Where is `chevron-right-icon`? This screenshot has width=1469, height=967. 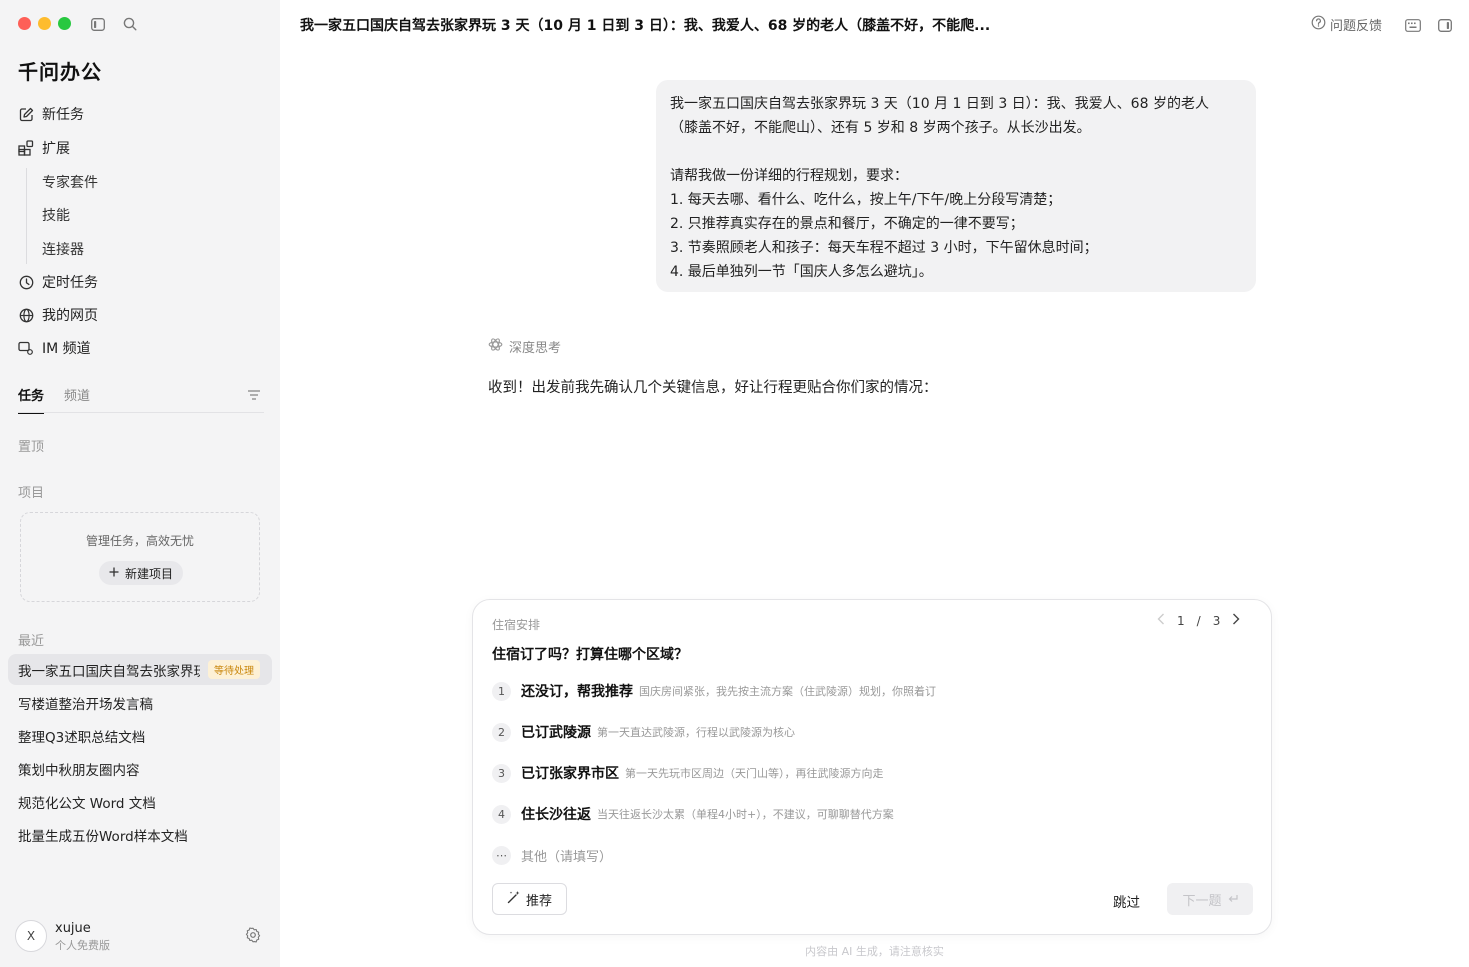 chevron-right-icon is located at coordinates (1236, 620).